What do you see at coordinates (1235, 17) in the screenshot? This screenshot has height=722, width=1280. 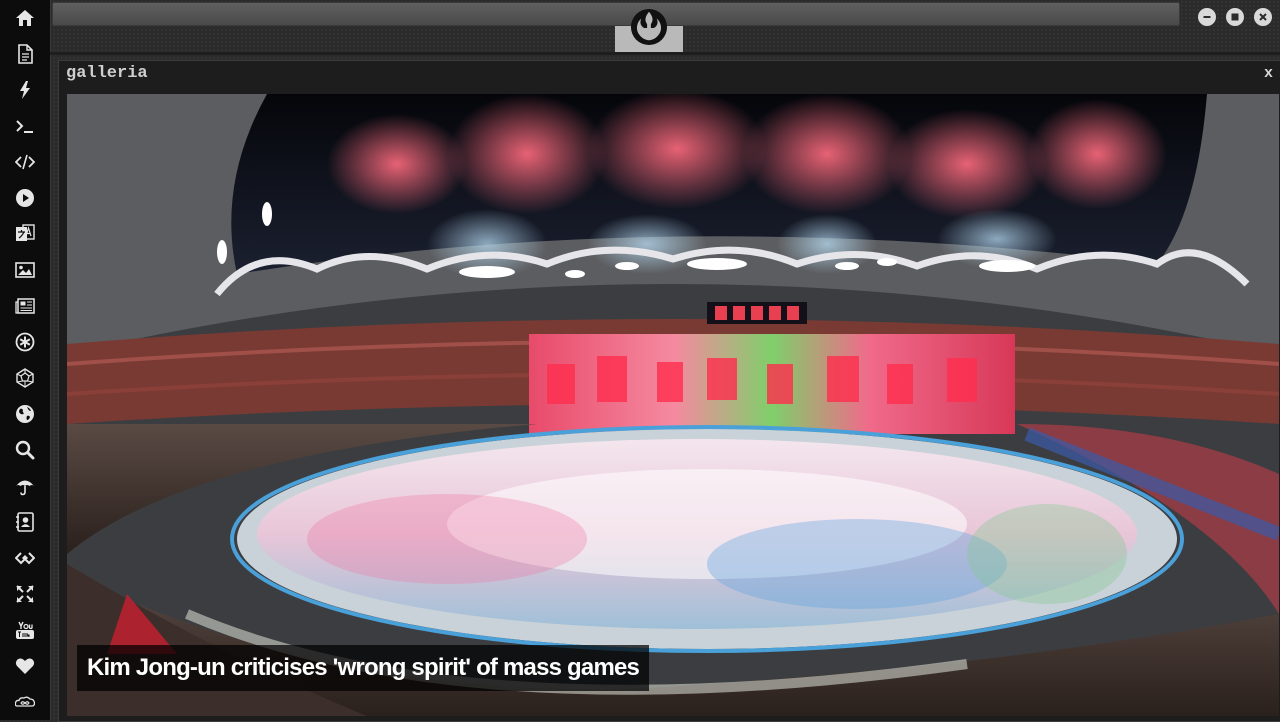 I see `maximize-icon` at bounding box center [1235, 17].